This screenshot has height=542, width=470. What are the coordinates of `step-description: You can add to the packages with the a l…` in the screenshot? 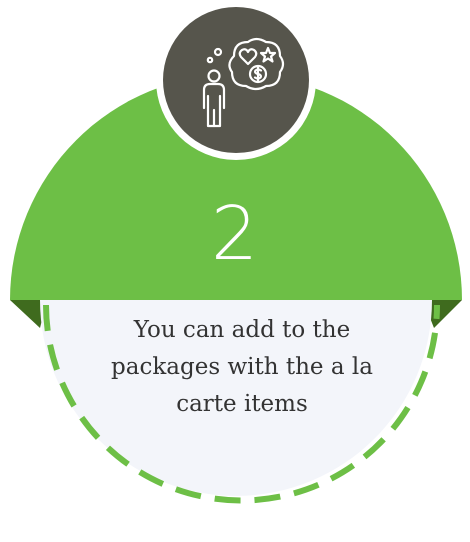 It's located at (242, 367).